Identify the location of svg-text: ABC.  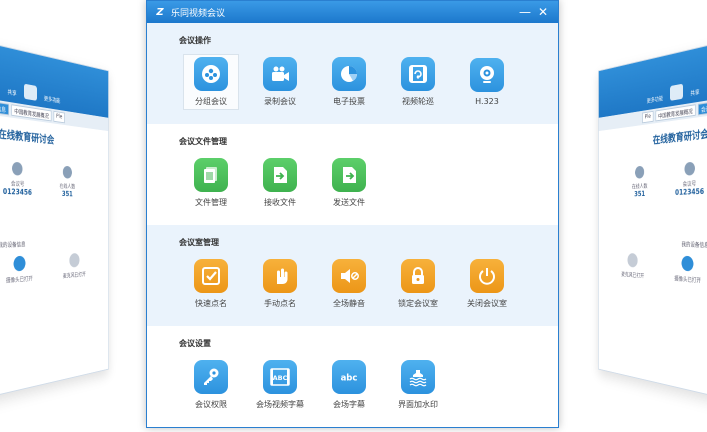
(280, 378).